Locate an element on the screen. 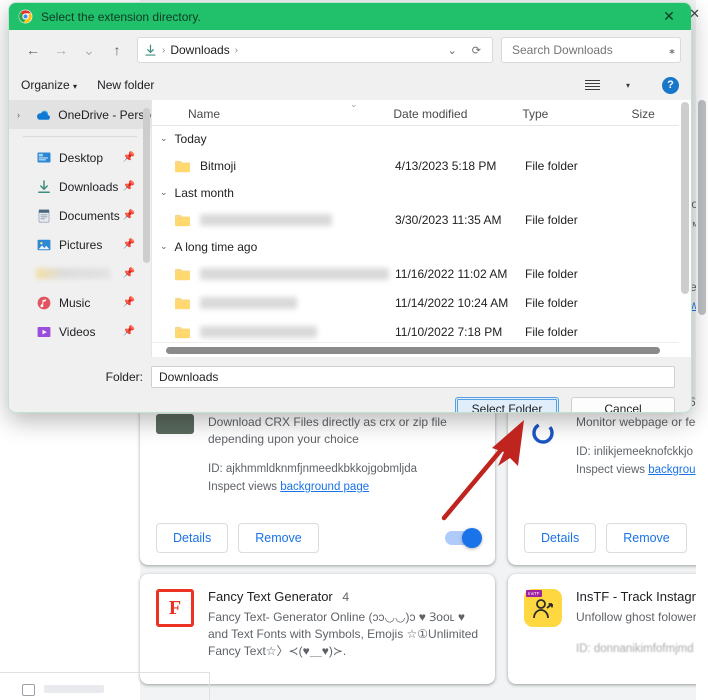 Image resolution: width=708 pixels, height=700 pixels. window-close-icon: ✕ is located at coordinates (694, 14).